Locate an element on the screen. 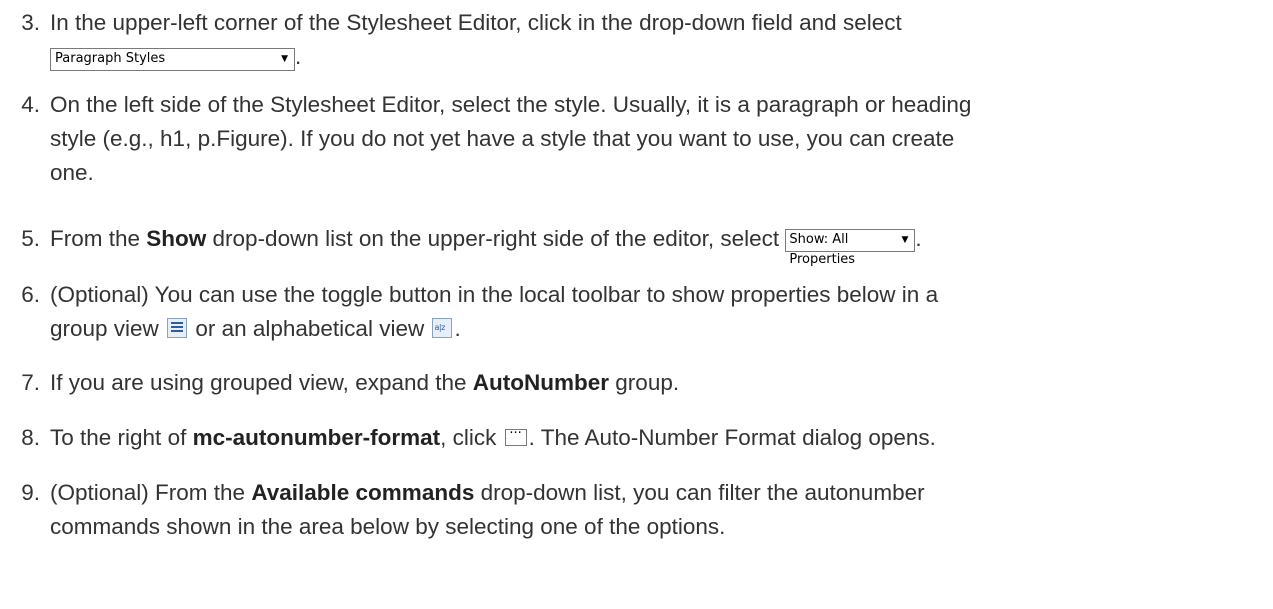  step-number: 4. is located at coordinates (30, 104).